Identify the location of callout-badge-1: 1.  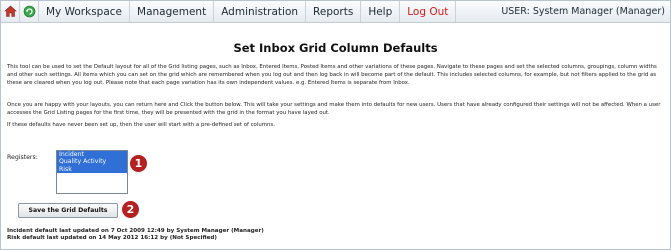
(138, 163).